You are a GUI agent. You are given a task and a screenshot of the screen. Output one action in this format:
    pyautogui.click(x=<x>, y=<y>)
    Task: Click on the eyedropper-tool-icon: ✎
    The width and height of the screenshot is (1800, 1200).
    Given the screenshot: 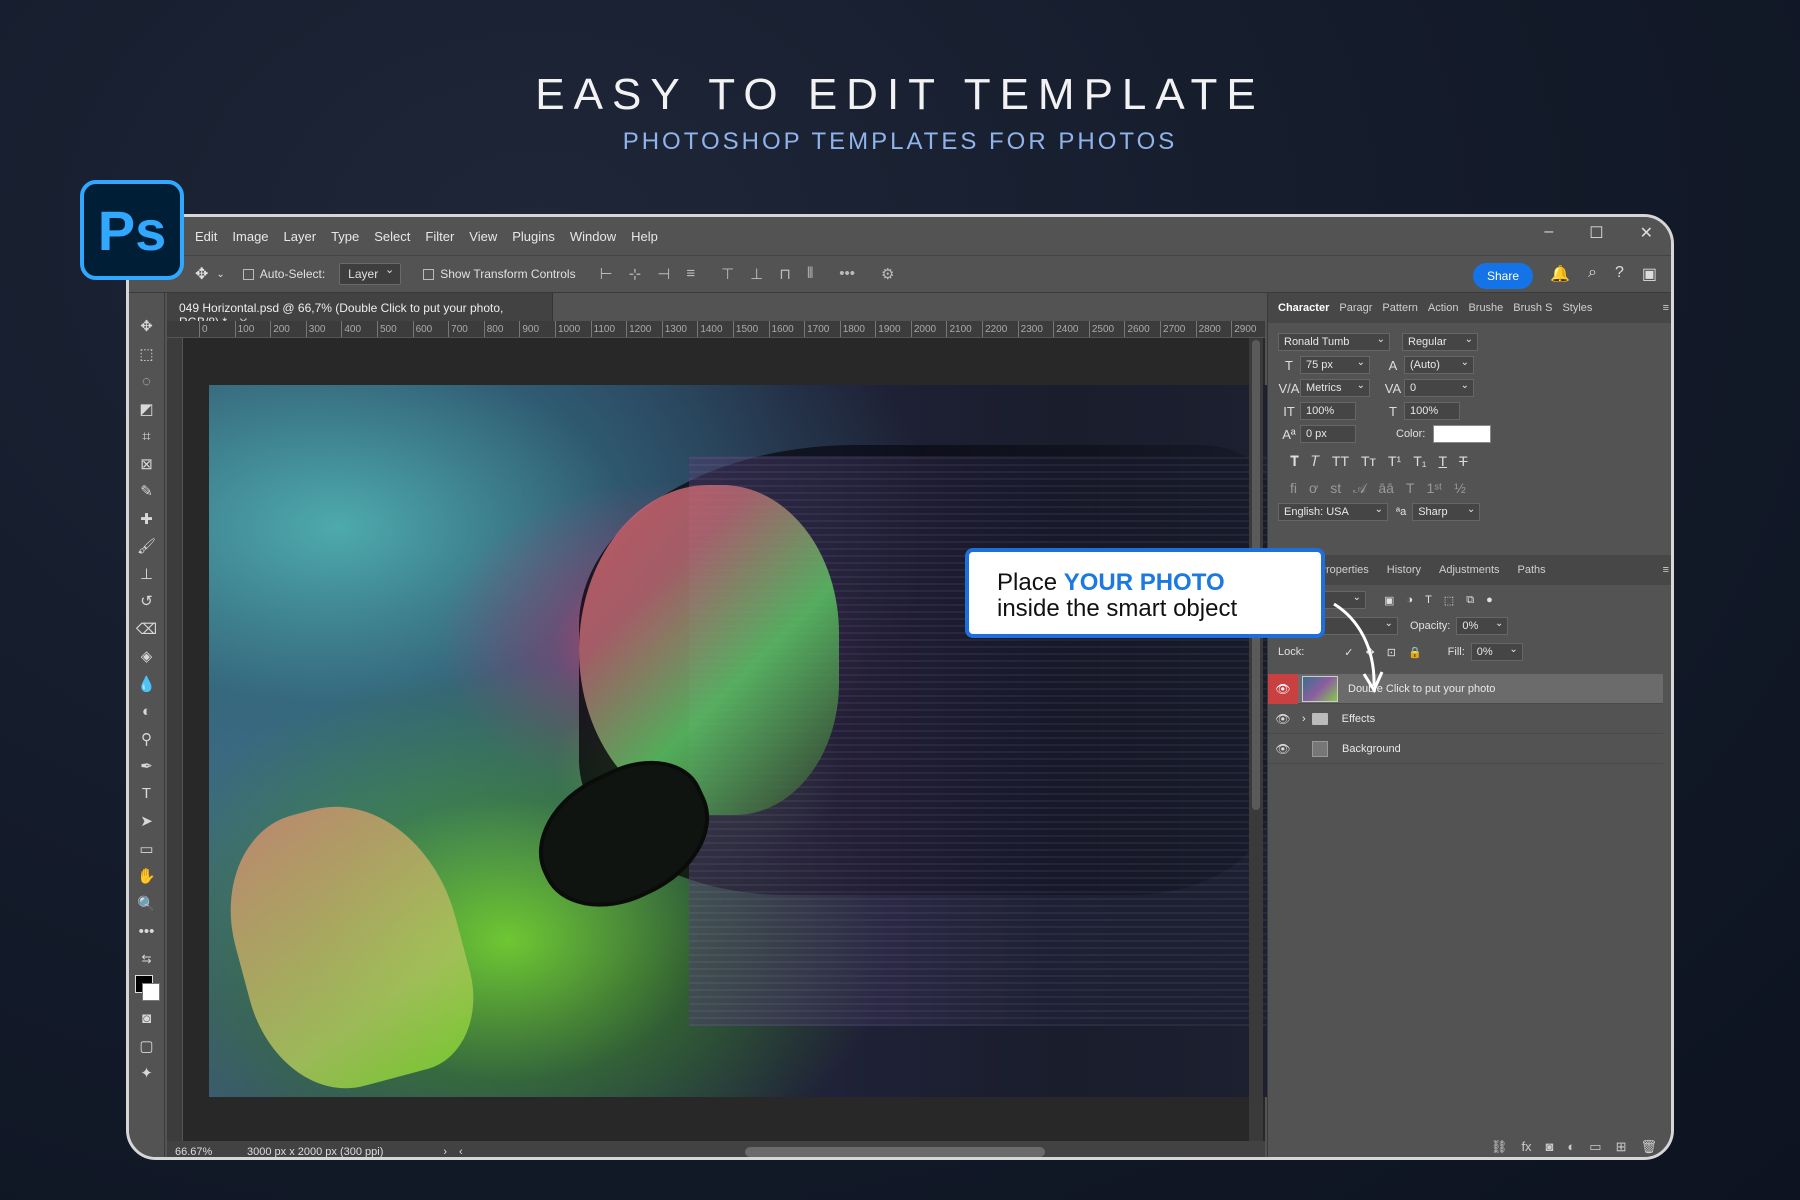 What is the action you would take?
    pyautogui.click(x=147, y=491)
    